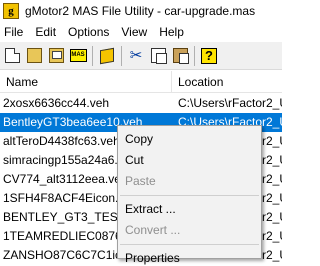 The height and width of the screenshot is (266, 320). I want to click on menu-bar: File Edit Options View Help, so click(141, 32).